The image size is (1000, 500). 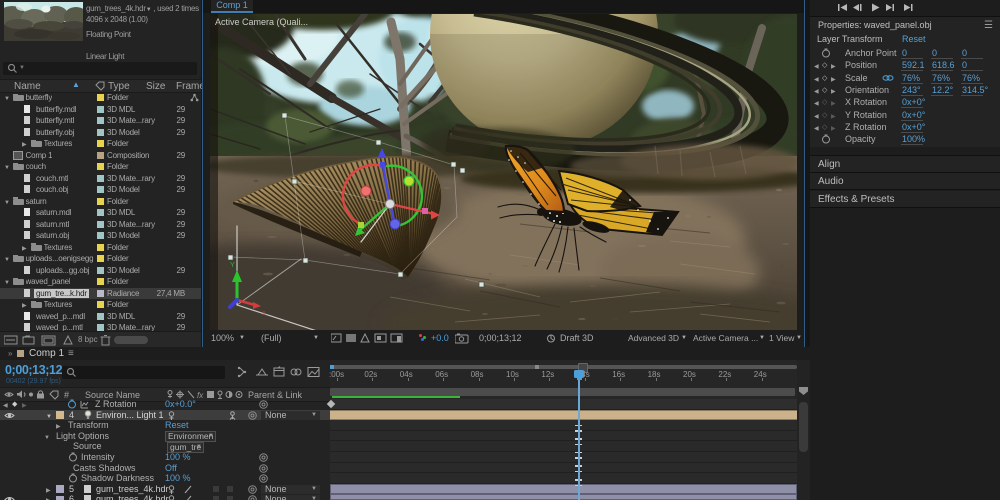 What do you see at coordinates (232, 265) in the screenshot?
I see `svg-text: Y` at bounding box center [232, 265].